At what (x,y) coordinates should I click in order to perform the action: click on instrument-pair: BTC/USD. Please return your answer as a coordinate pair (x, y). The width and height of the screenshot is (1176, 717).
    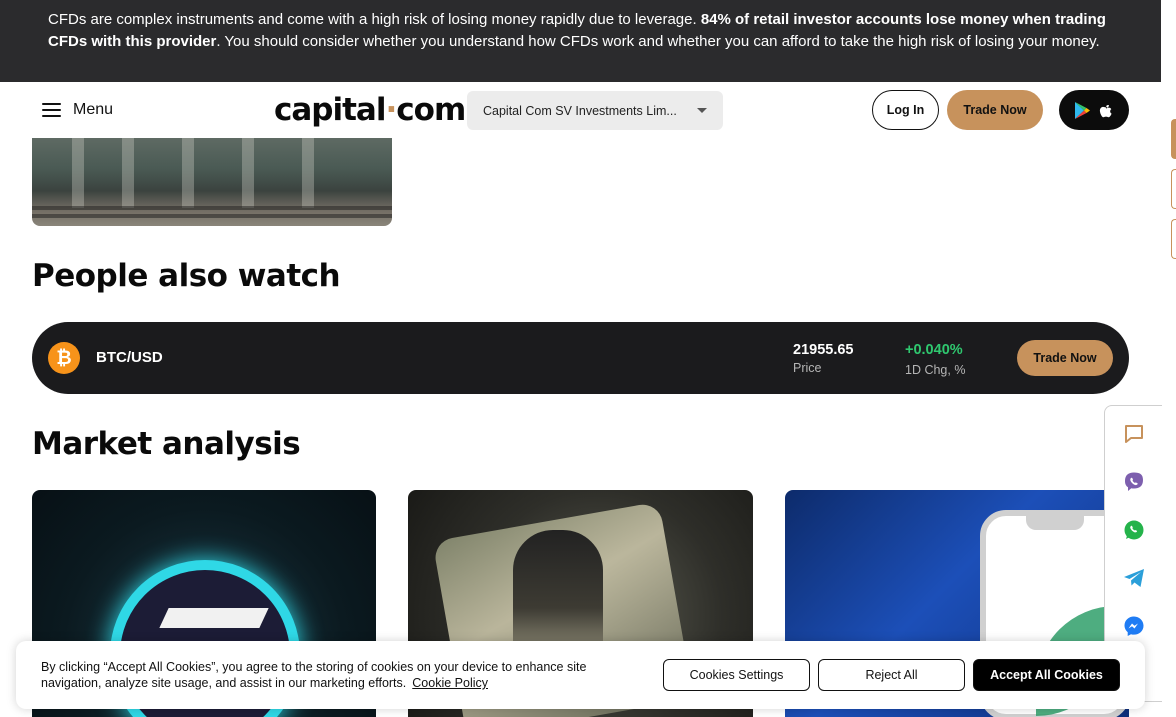
    Looking at the image, I should click on (129, 357).